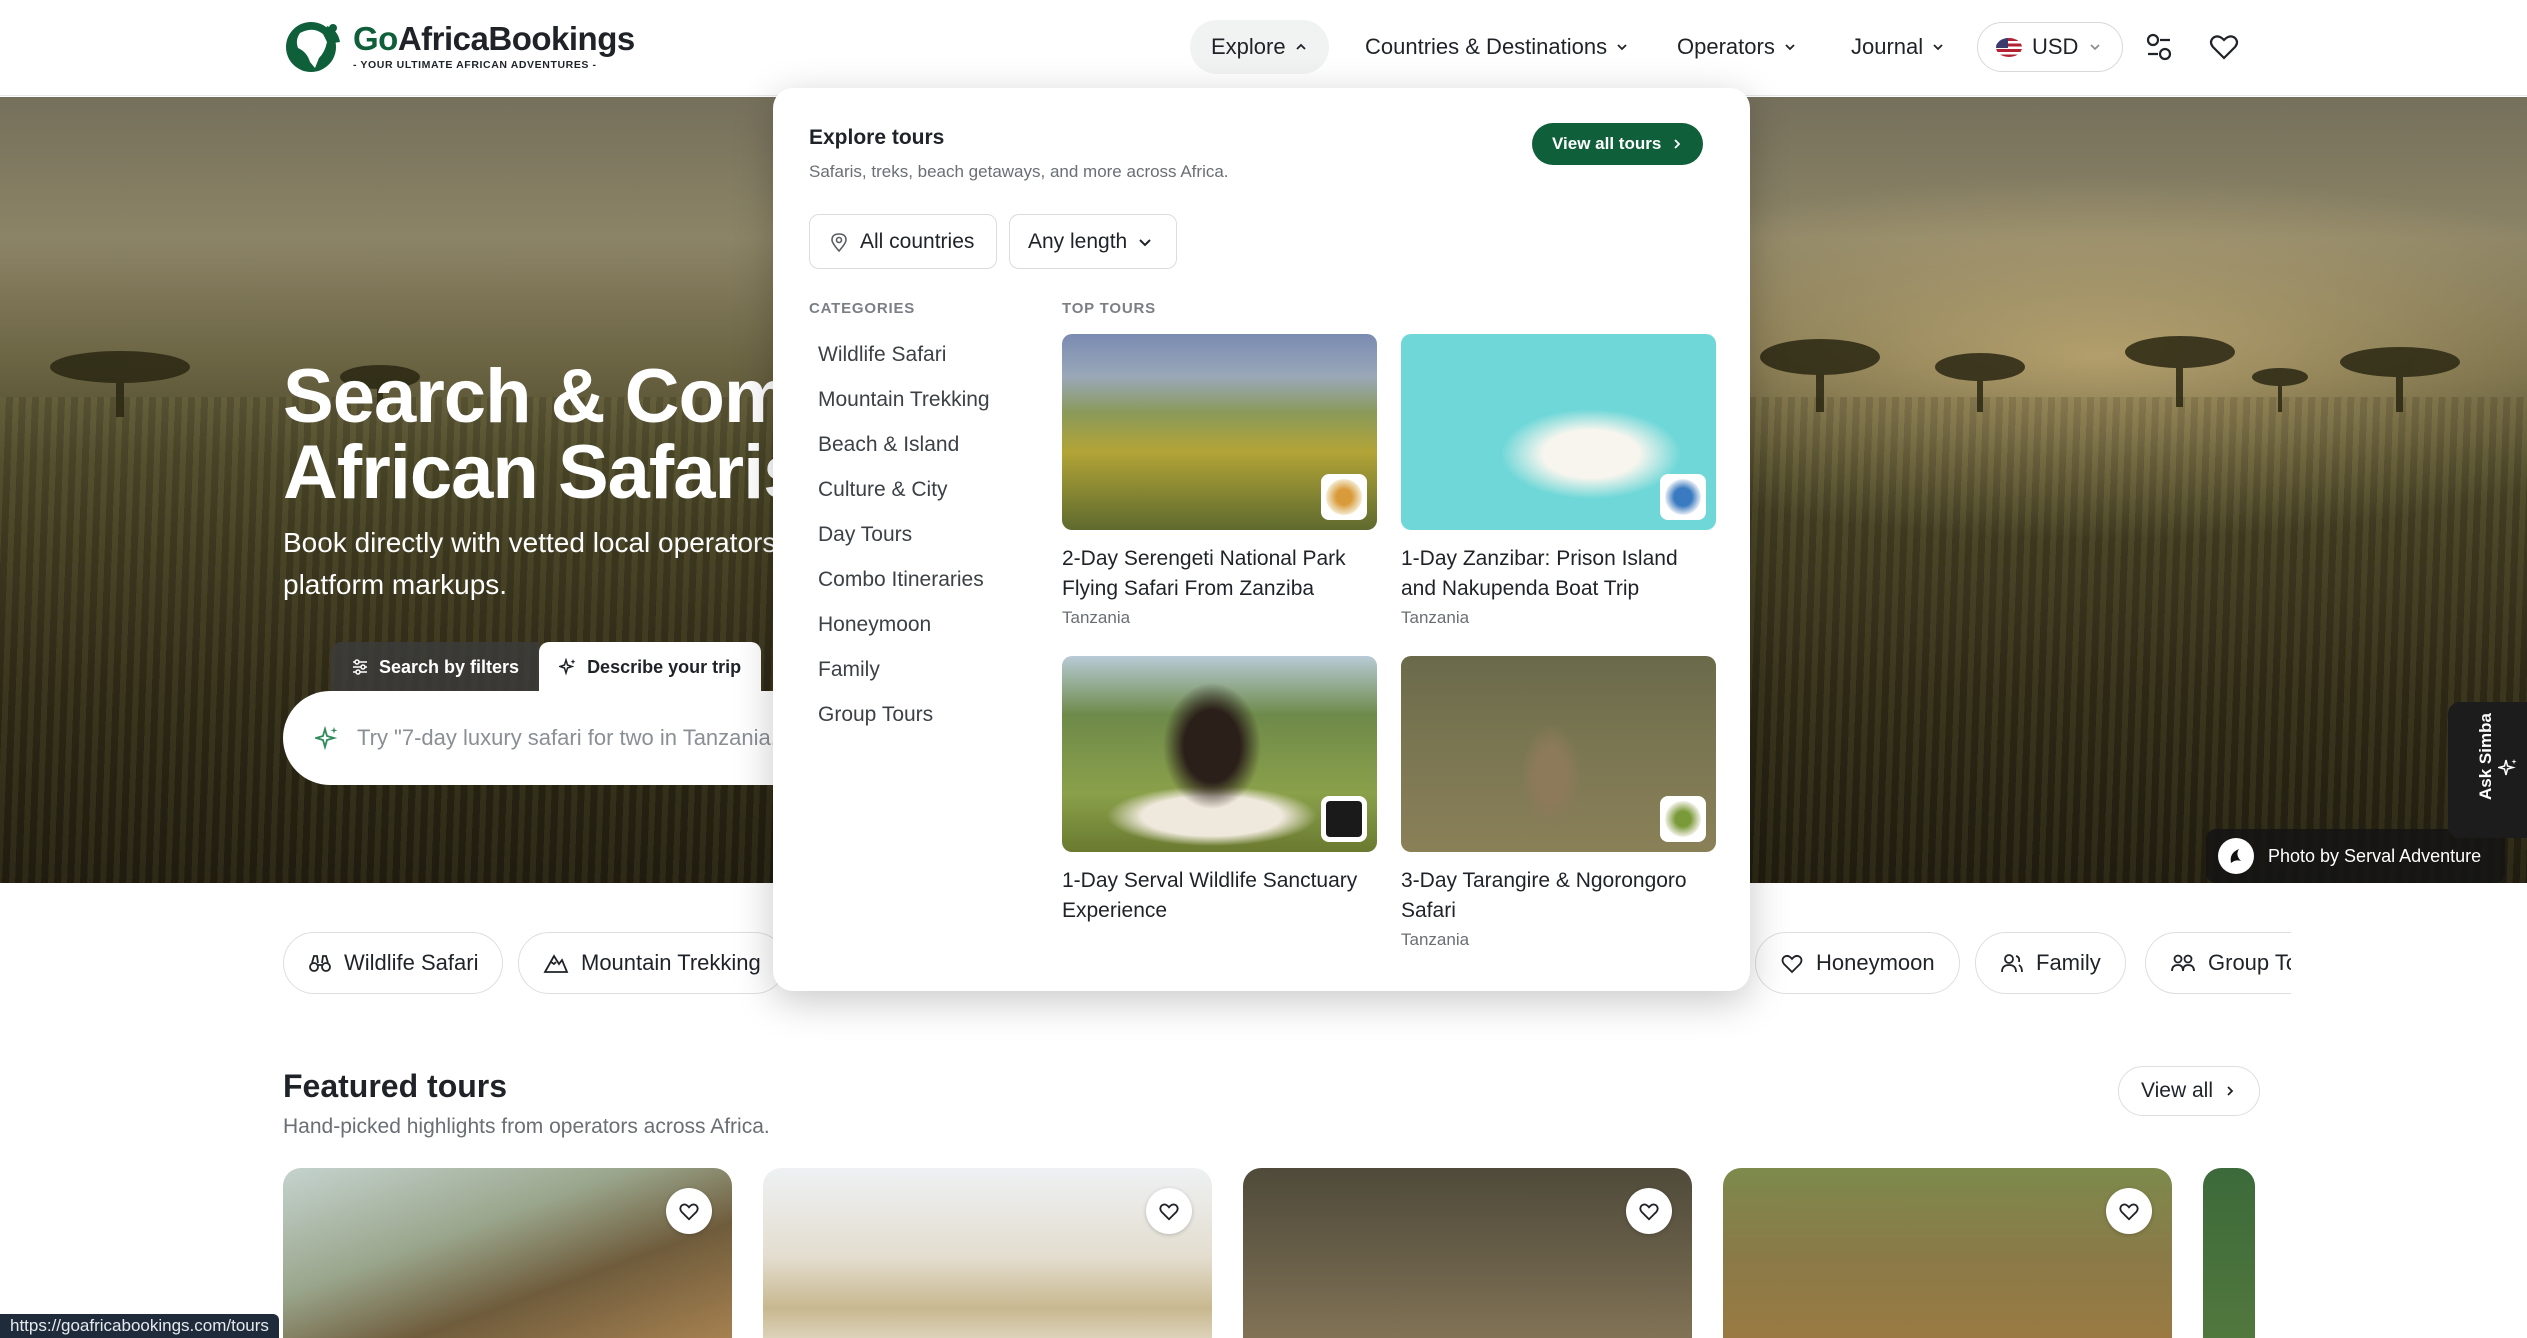 The height and width of the screenshot is (1338, 2527). Describe the element at coordinates (839, 242) in the screenshot. I see `location-pin-icon` at that location.